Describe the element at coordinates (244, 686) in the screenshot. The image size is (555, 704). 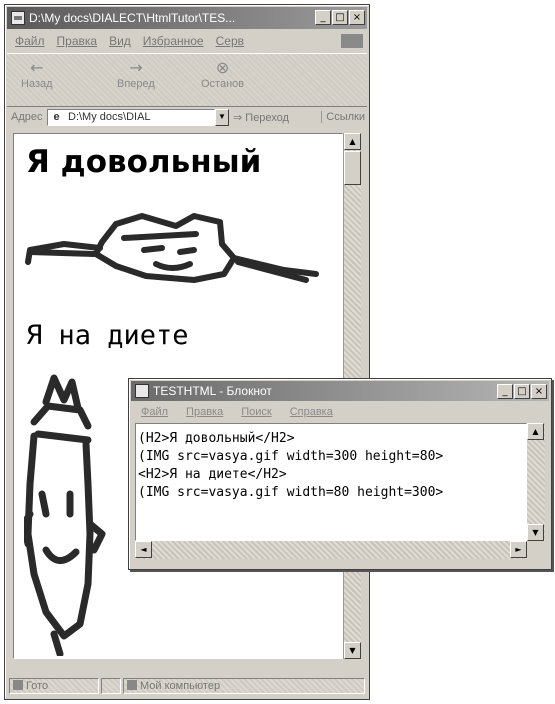
I see `status-zone: Мой компьютер` at that location.